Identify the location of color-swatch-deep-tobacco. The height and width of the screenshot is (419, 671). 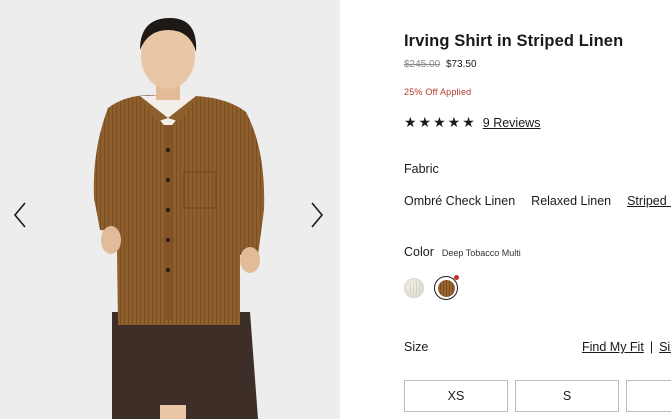
(446, 288).